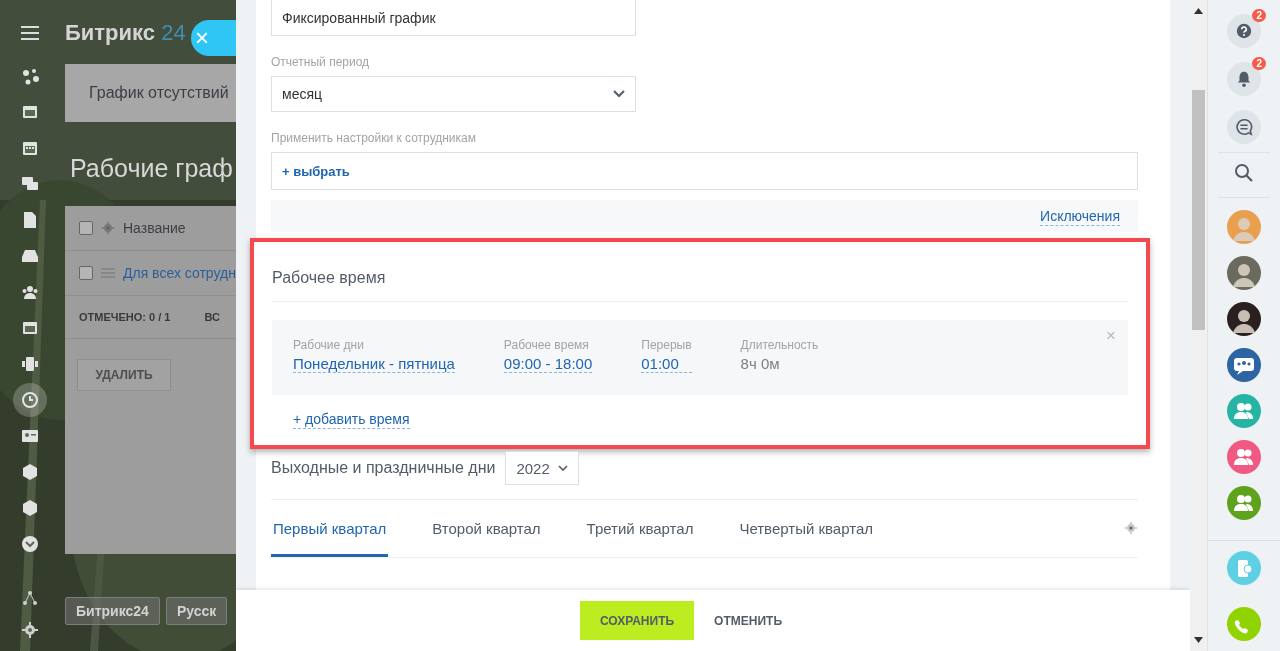 This screenshot has height=651, width=1280. Describe the element at coordinates (125, 317) in the screenshot. I see `selected-count: ОТМЕЧЕНО: 0 / 1` at that location.